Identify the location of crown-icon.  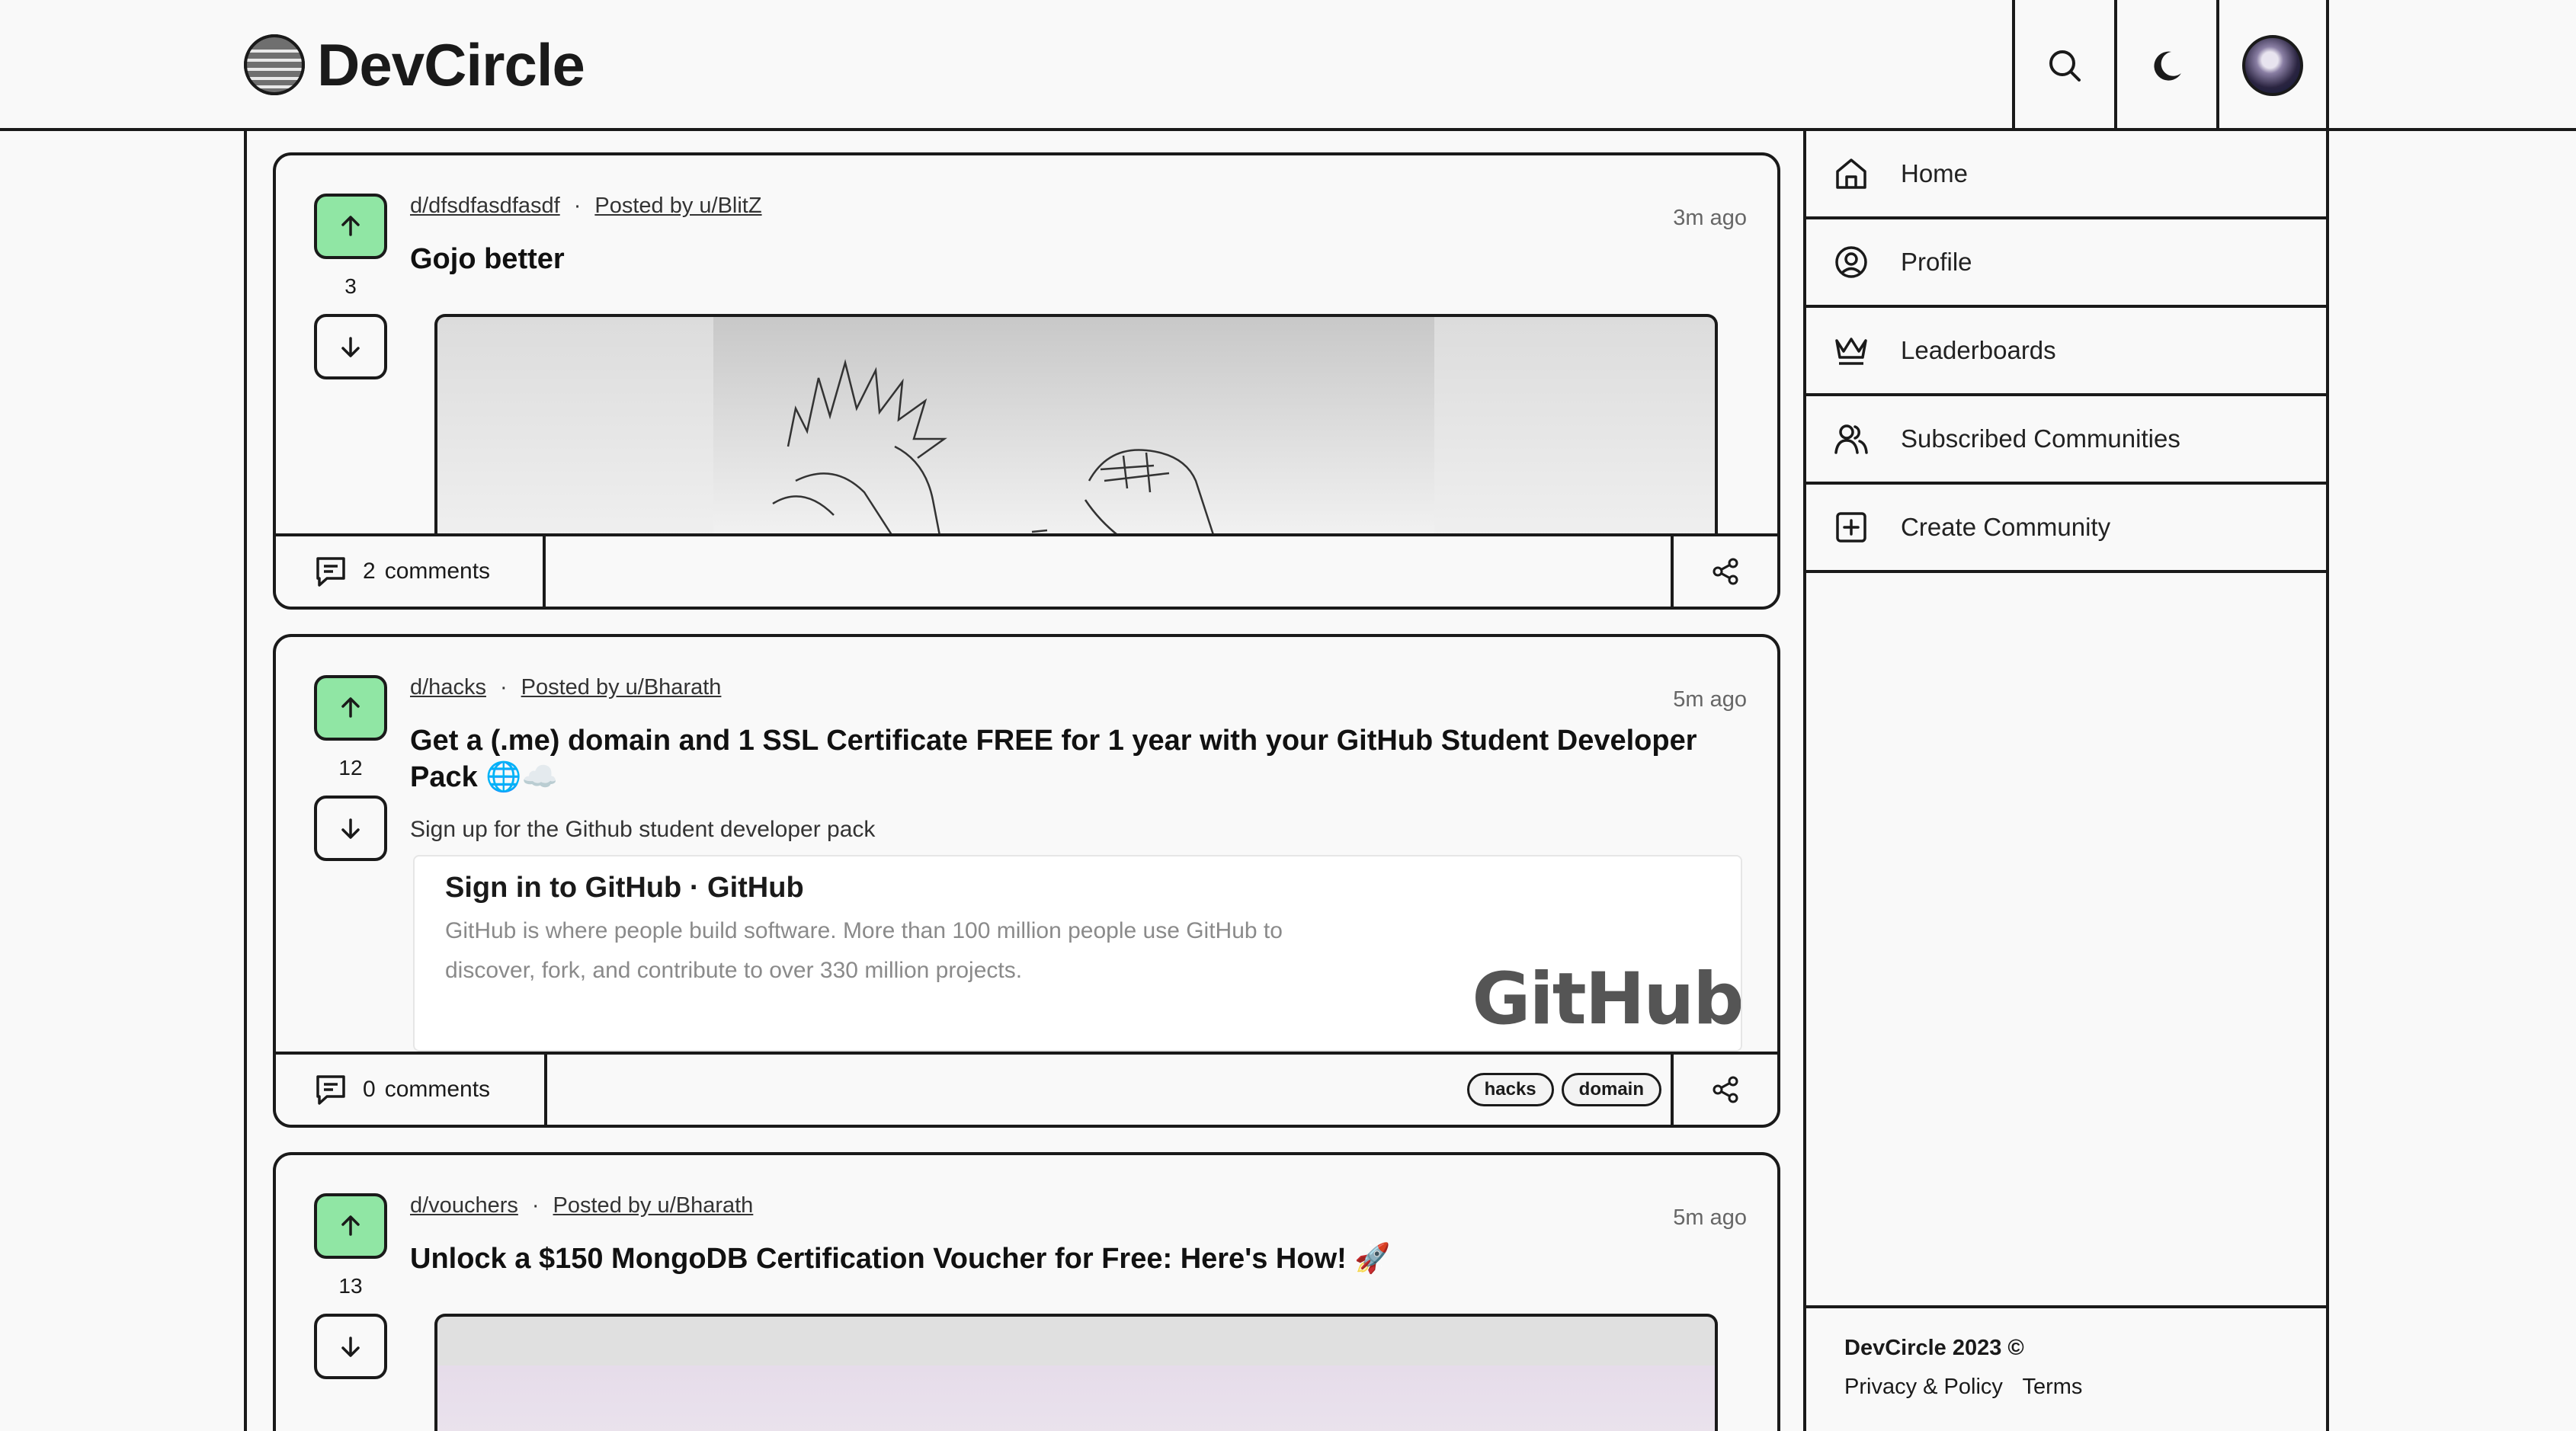
(1851, 351).